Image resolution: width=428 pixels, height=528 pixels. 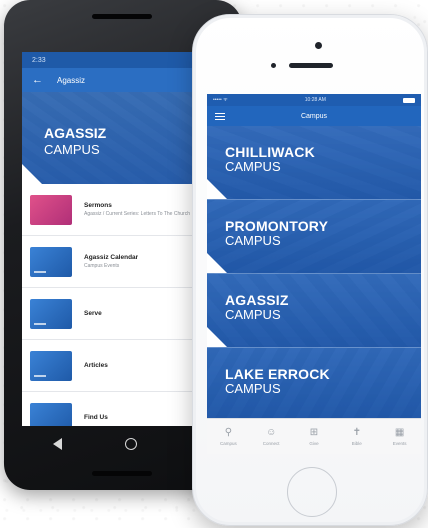 What do you see at coordinates (257, 300) in the screenshot?
I see `campus-card-title: AGASSIZ` at bounding box center [257, 300].